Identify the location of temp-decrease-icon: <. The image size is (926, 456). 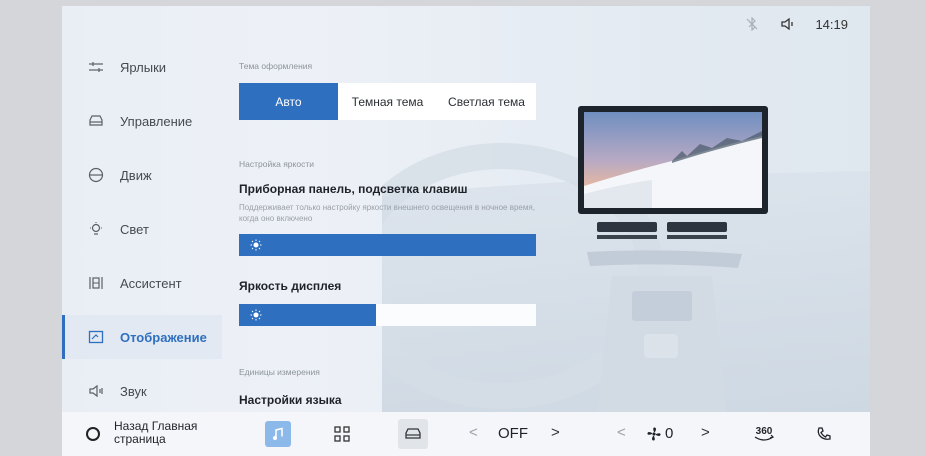
(473, 432).